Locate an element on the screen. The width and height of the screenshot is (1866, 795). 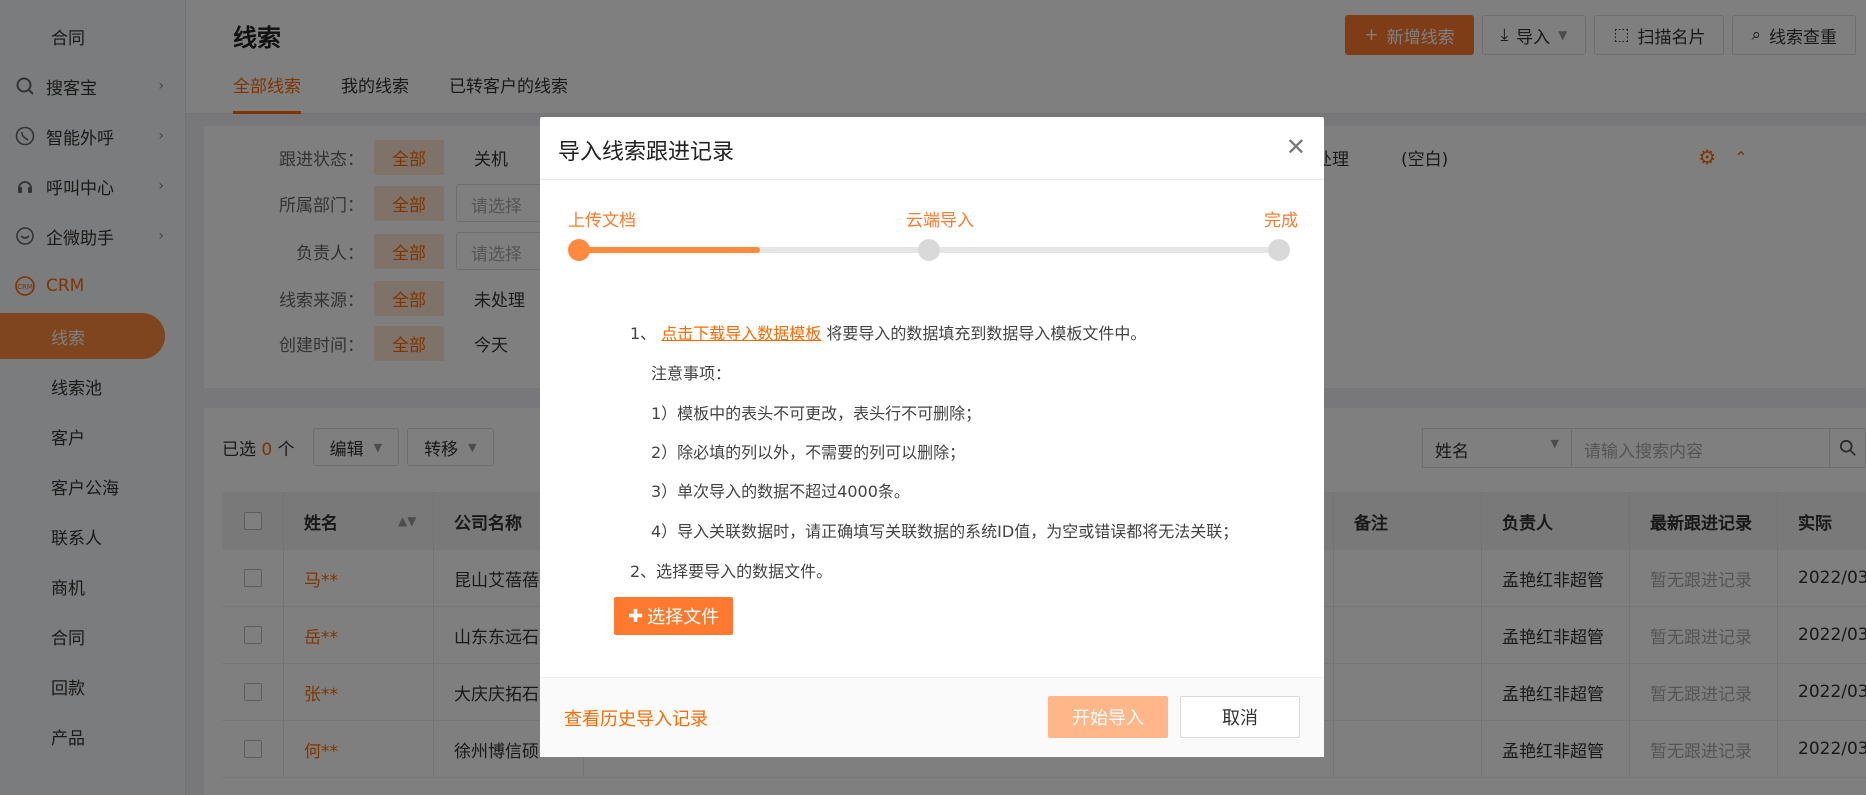
plus-icon: ✚ is located at coordinates (636, 616).